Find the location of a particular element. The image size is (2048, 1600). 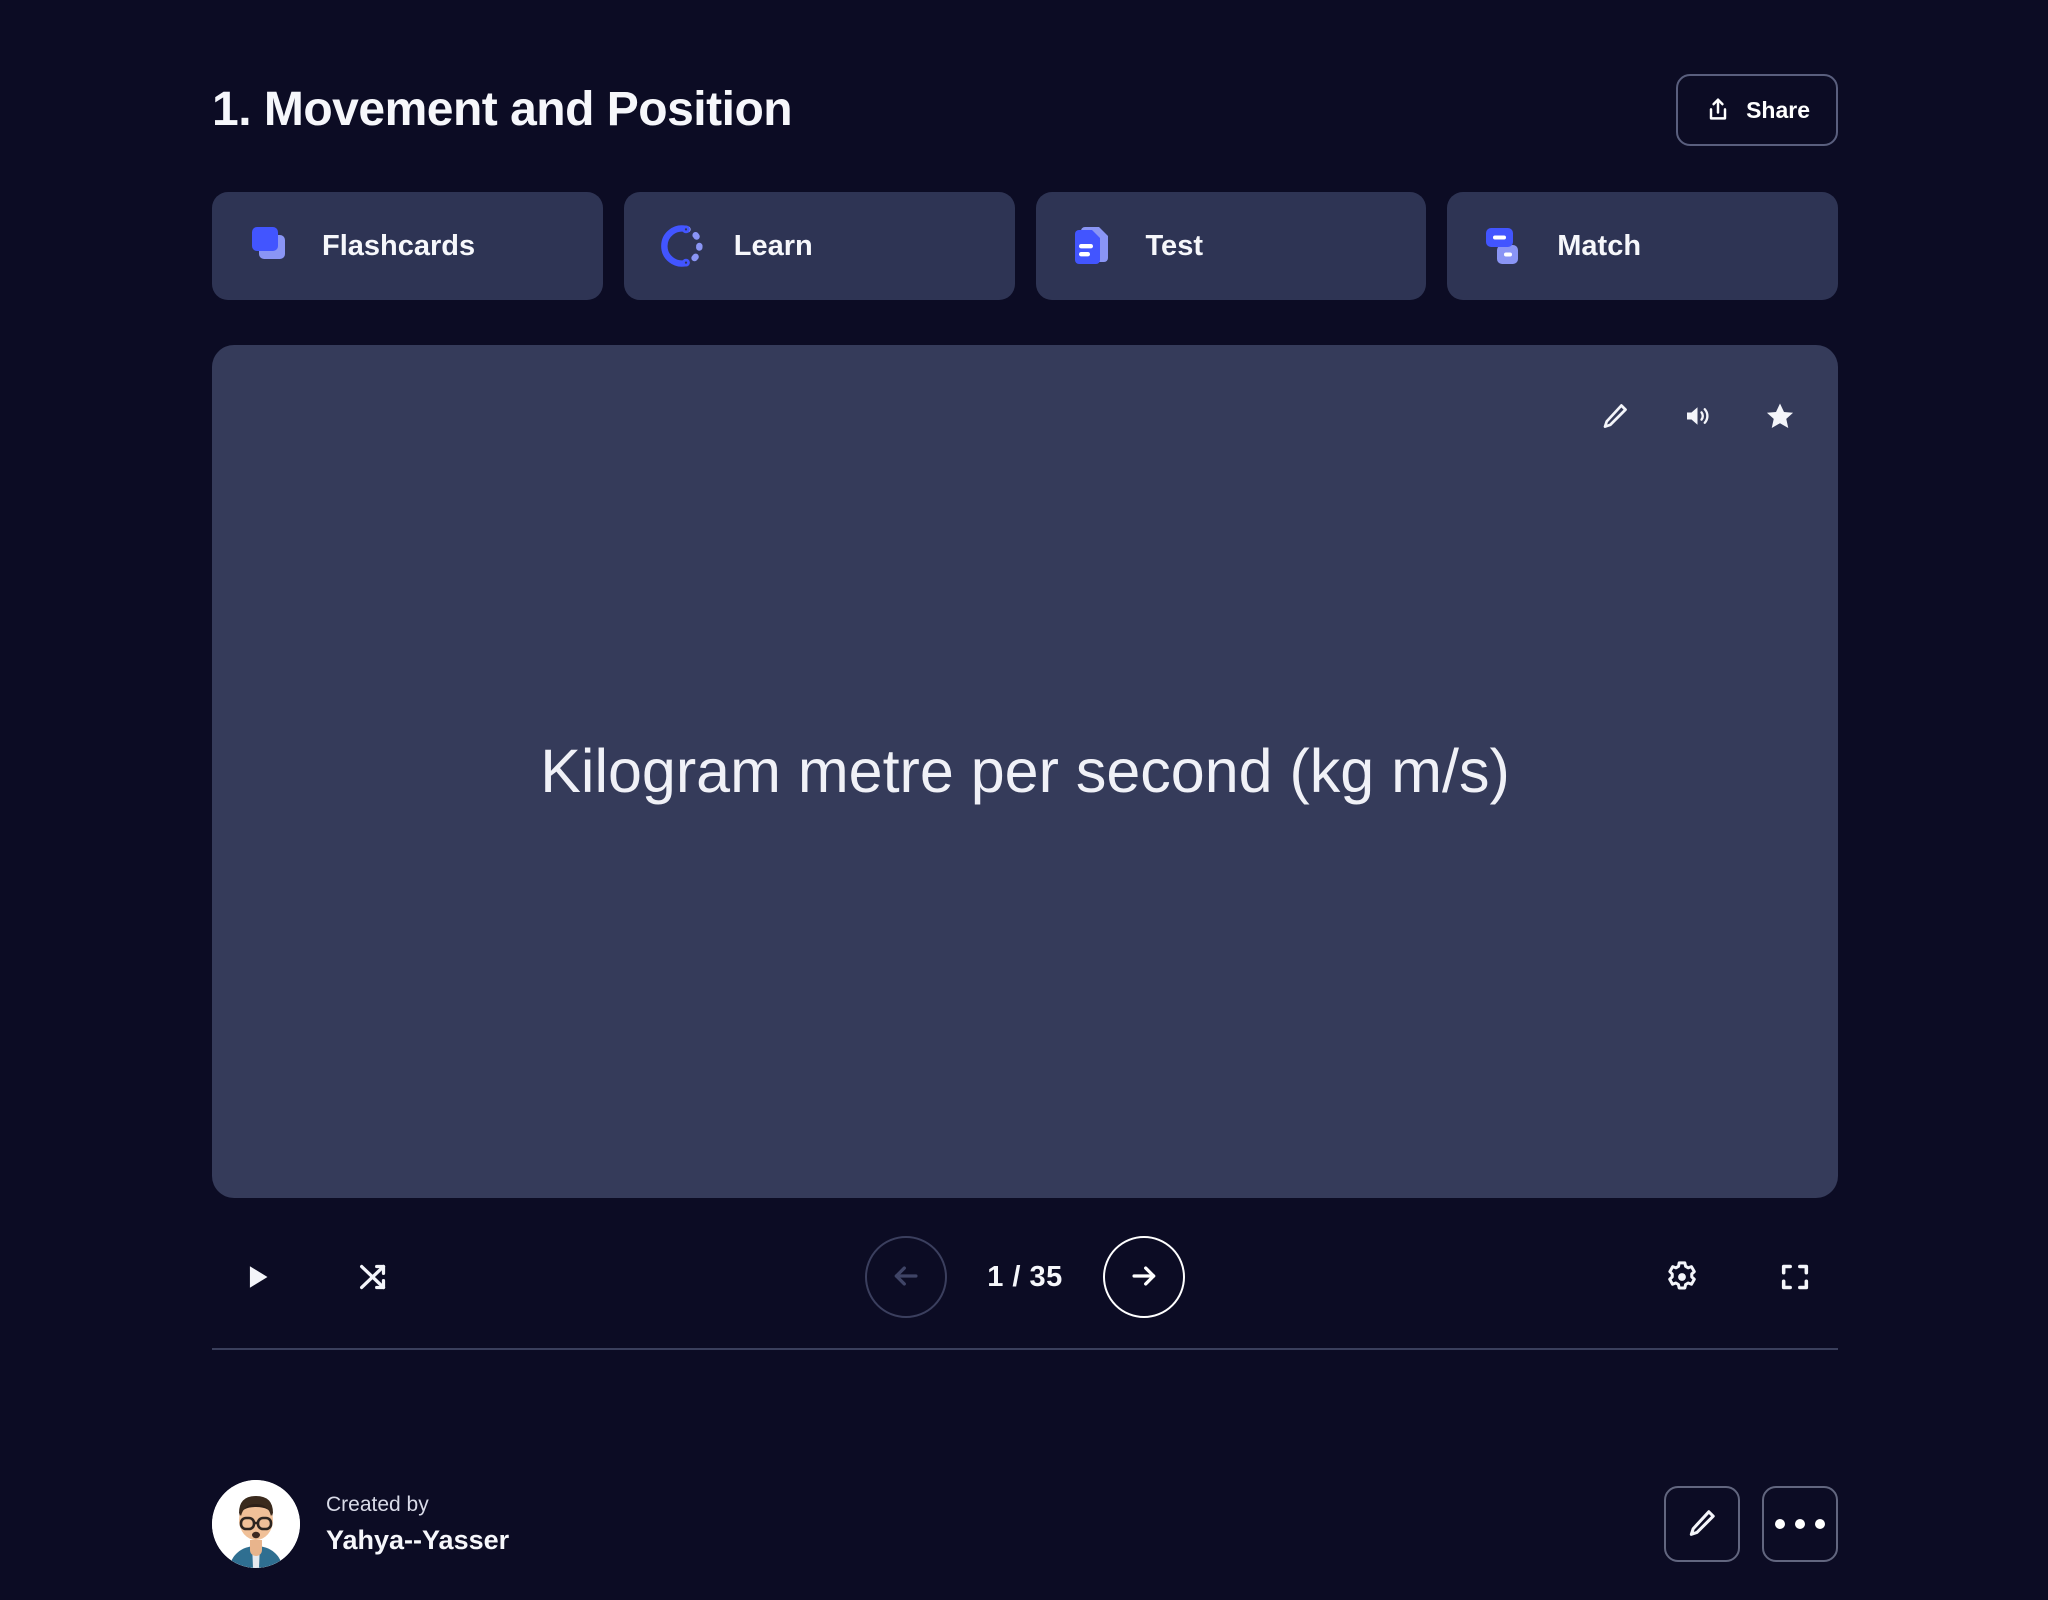

page-footer: Created by Yahya--Yasser is located at coordinates (1025, 1524).